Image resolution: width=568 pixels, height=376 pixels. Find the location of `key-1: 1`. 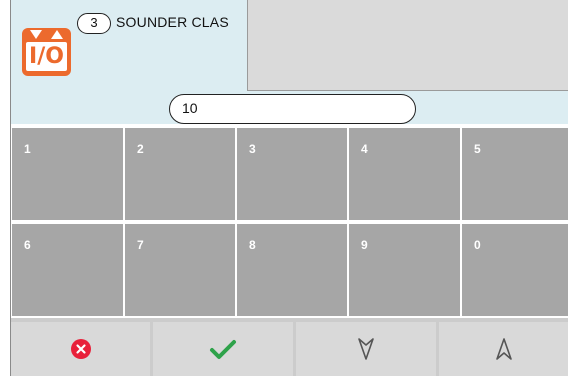

key-1: 1 is located at coordinates (67, 174).